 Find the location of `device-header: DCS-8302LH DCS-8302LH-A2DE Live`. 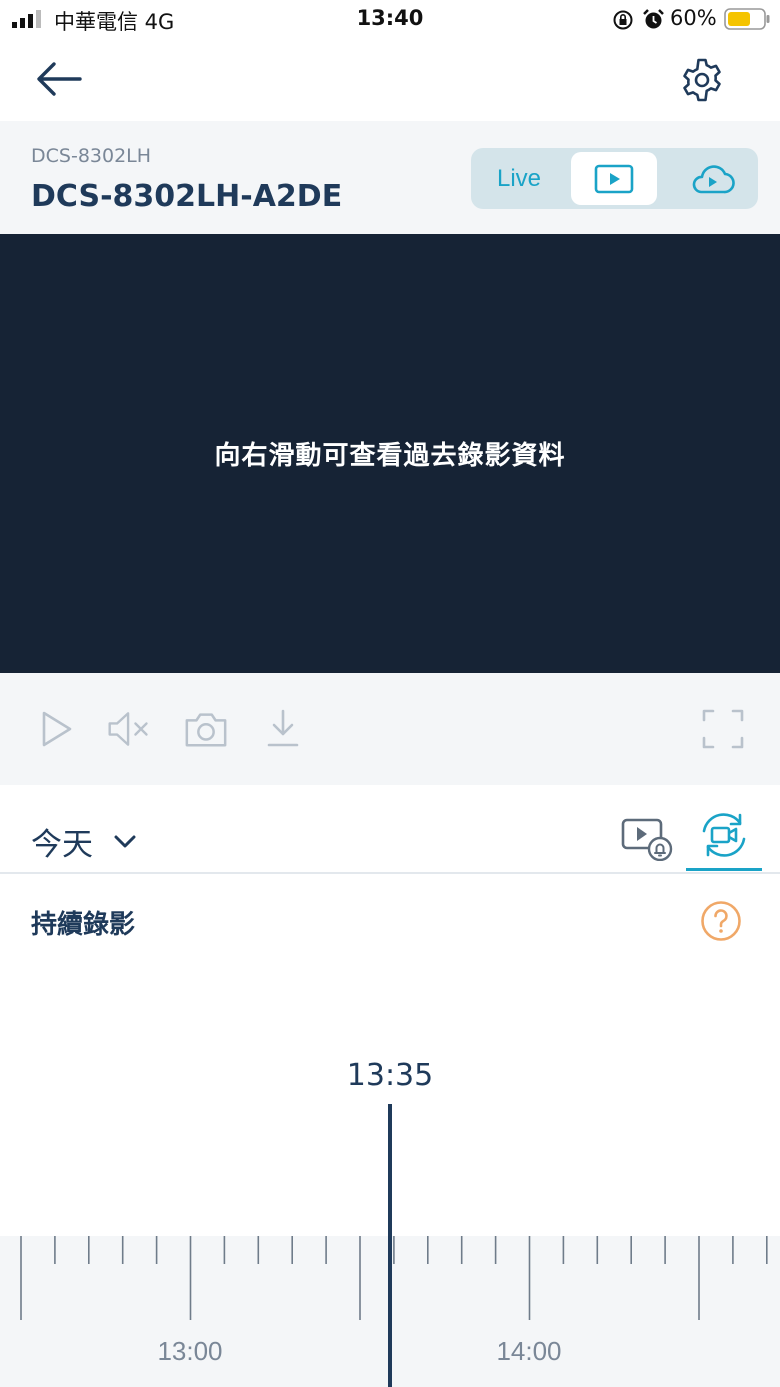

device-header: DCS-8302LH DCS-8302LH-A2DE Live is located at coordinates (390, 177).